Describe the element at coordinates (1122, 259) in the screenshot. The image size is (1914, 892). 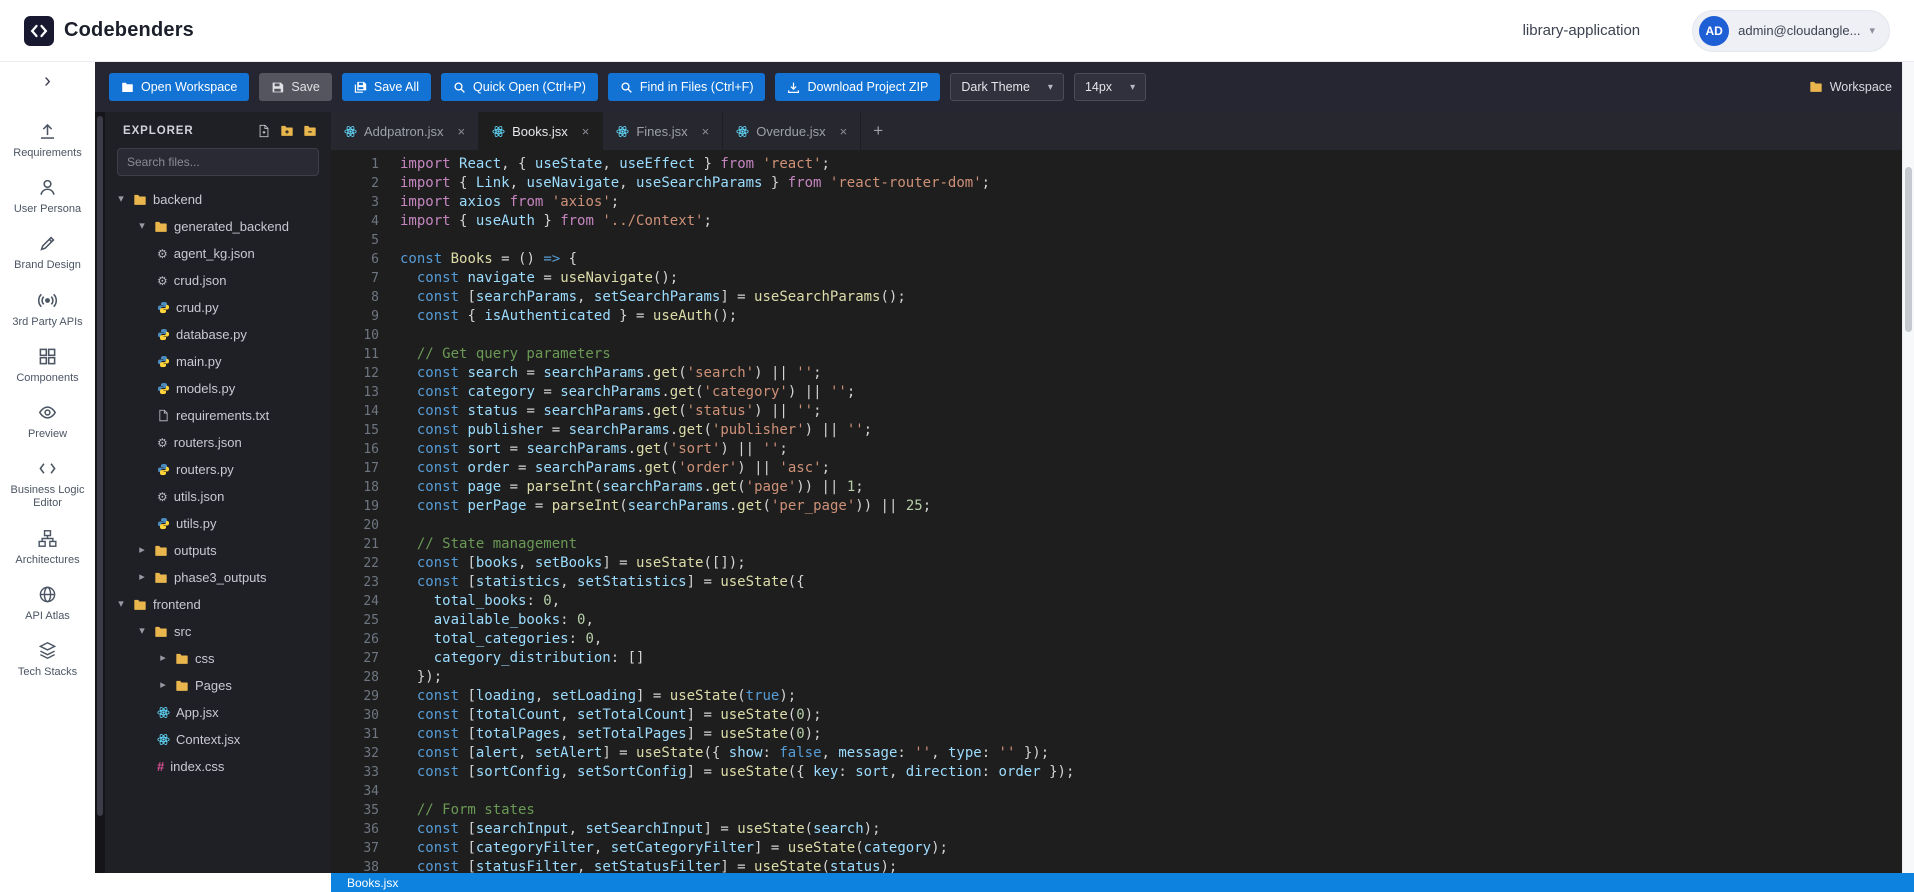
I see `code-line: 6 const Books = () => {` at that location.